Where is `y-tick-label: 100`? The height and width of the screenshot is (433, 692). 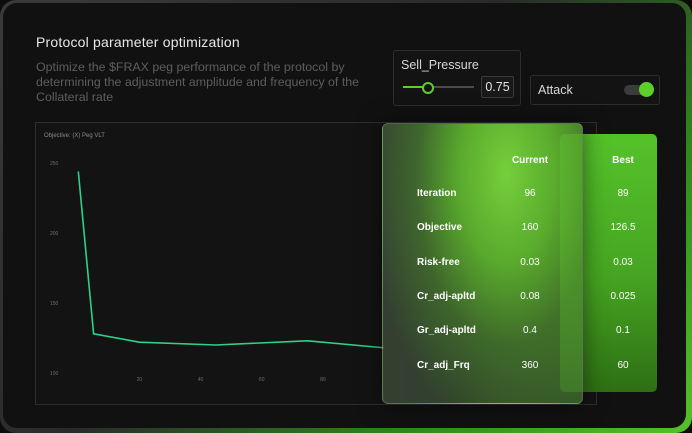
y-tick-label: 100 is located at coordinates (54, 374).